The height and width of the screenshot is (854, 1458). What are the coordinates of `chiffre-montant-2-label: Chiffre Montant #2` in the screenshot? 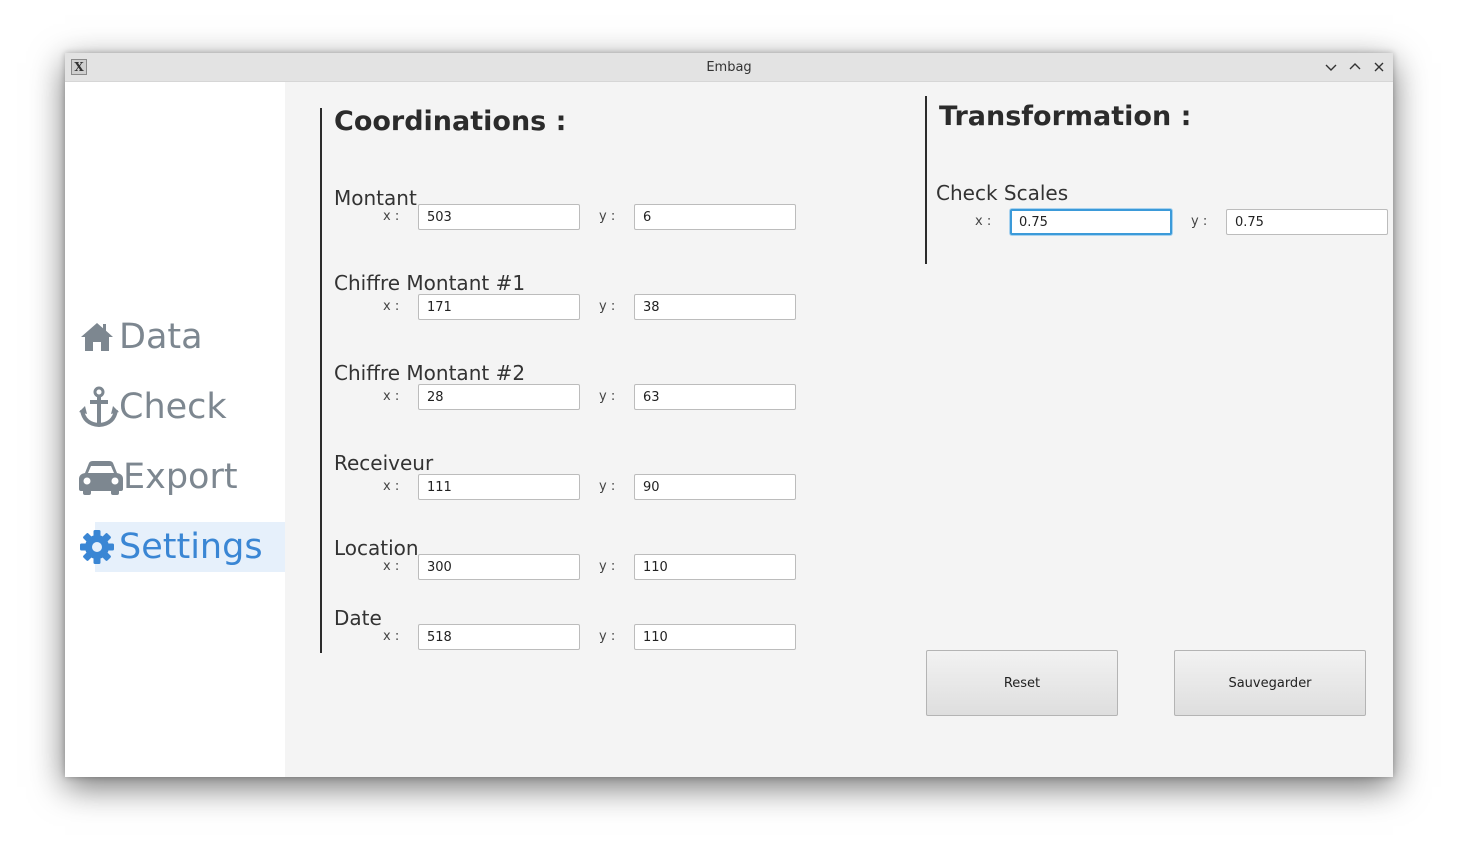 It's located at (430, 373).